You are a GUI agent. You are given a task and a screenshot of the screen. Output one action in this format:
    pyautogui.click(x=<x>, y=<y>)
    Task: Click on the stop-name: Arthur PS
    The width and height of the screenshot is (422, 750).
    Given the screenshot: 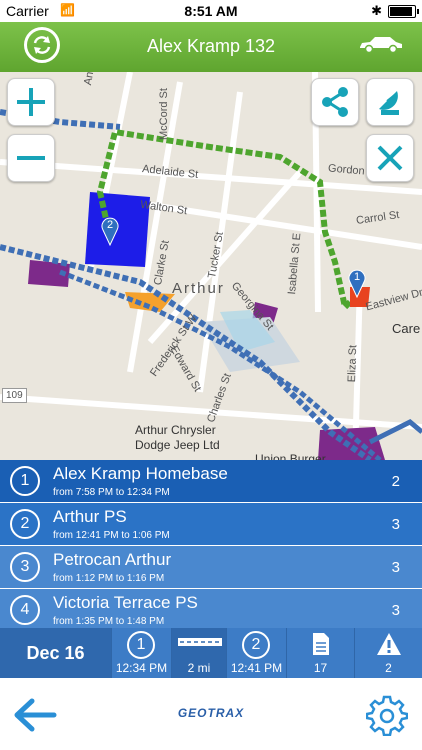 What is the action you would take?
    pyautogui.click(x=90, y=516)
    